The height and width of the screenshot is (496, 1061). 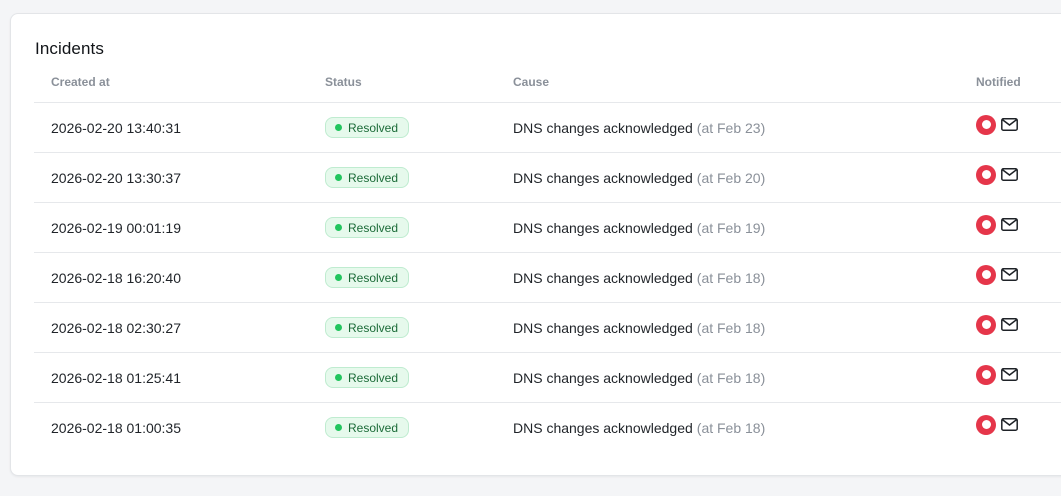 I want to click on cause-cell: DNS changes acknowledged (at Feb 20), so click(x=639, y=177).